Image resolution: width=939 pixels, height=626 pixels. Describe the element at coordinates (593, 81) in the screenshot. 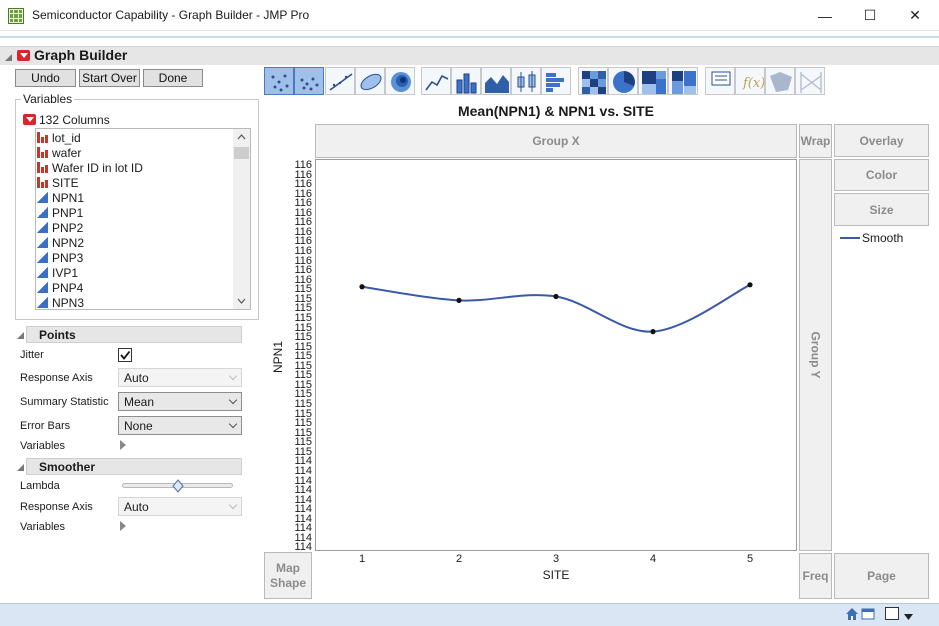

I see `heatmap-icon` at that location.